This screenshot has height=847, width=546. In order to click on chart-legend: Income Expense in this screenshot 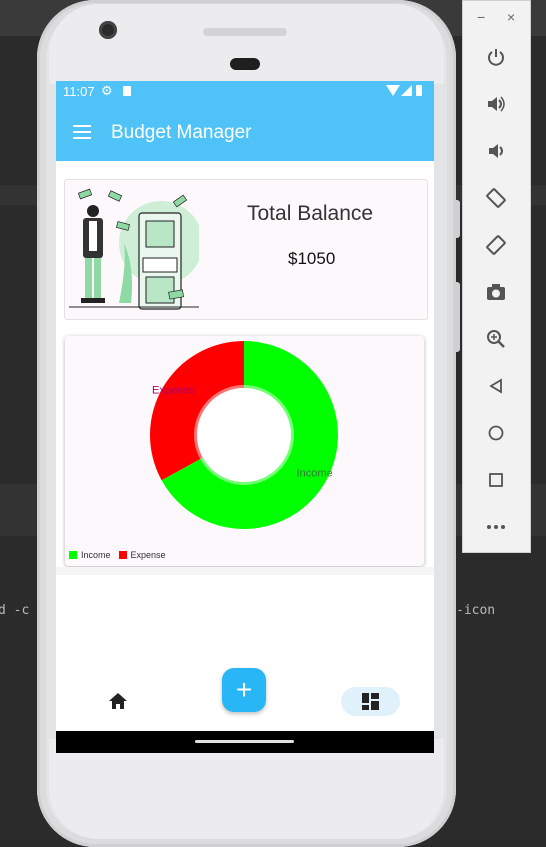, I will do `click(121, 555)`.